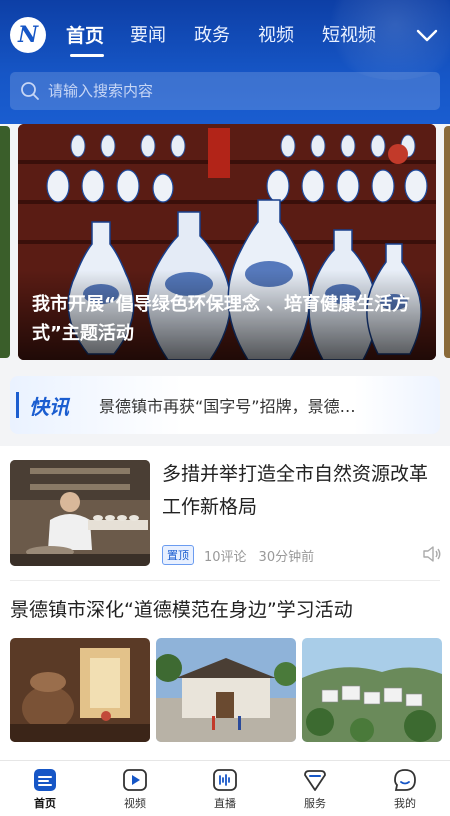  I want to click on town-landscape-image, so click(372, 690).